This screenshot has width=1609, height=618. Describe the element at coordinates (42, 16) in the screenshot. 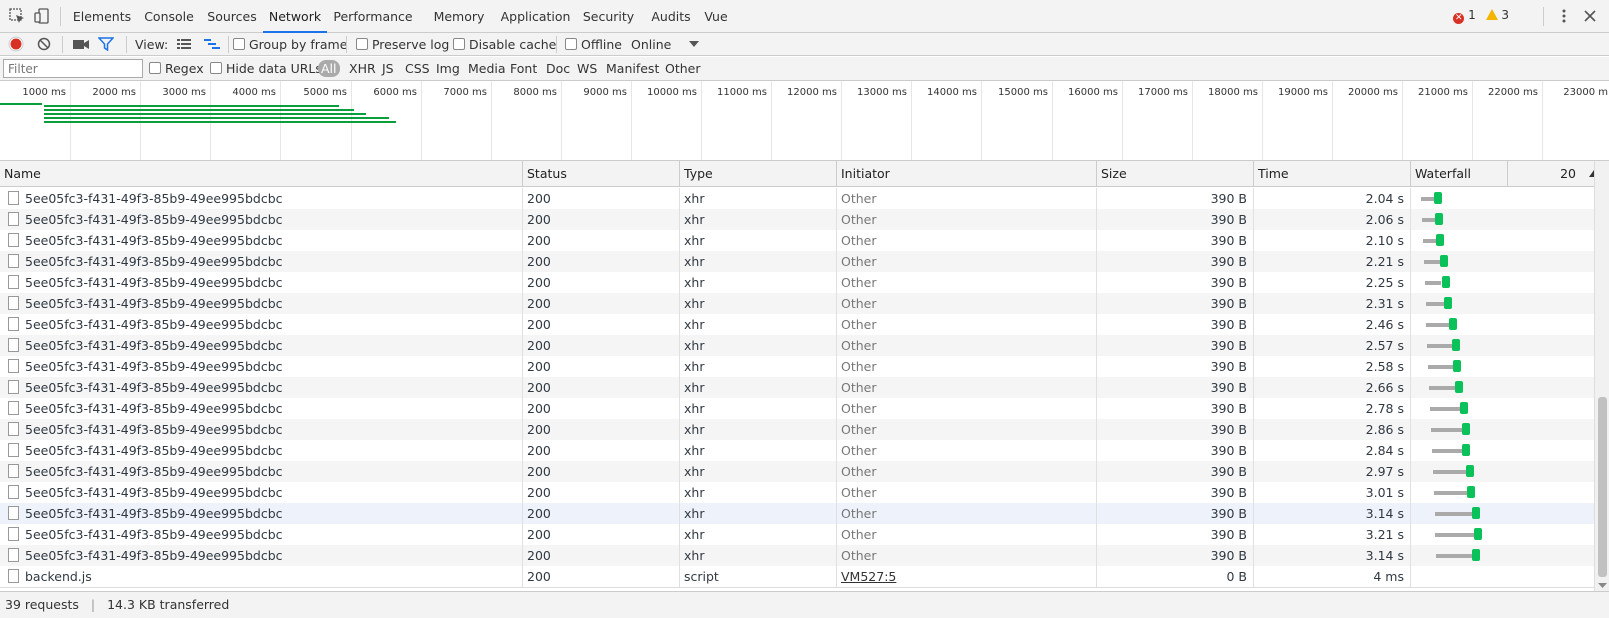

I see `device-toolbar-icon` at that location.